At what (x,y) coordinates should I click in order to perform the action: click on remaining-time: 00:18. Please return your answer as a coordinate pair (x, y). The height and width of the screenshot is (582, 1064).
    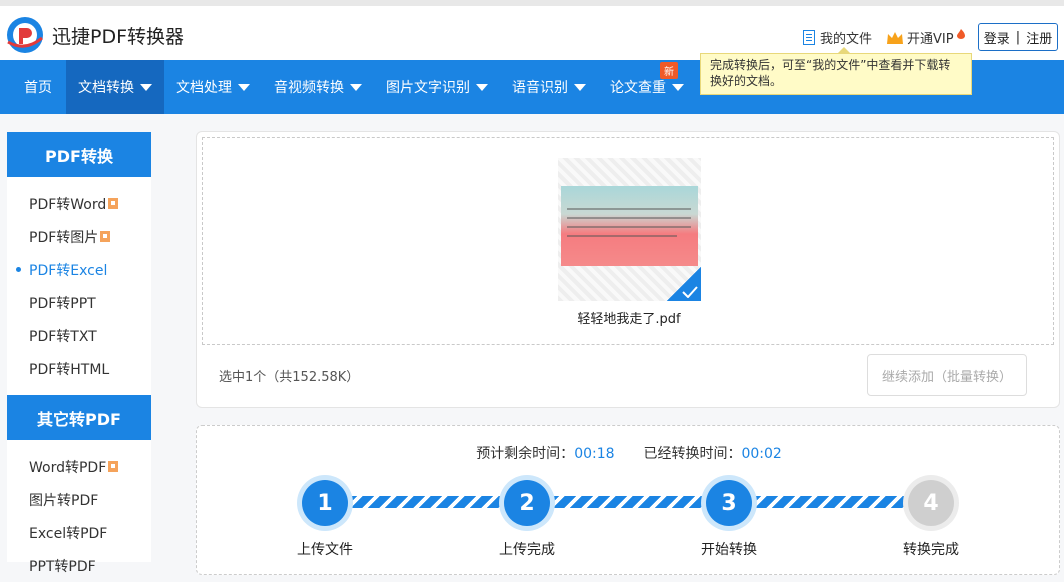
    Looking at the image, I should click on (594, 454).